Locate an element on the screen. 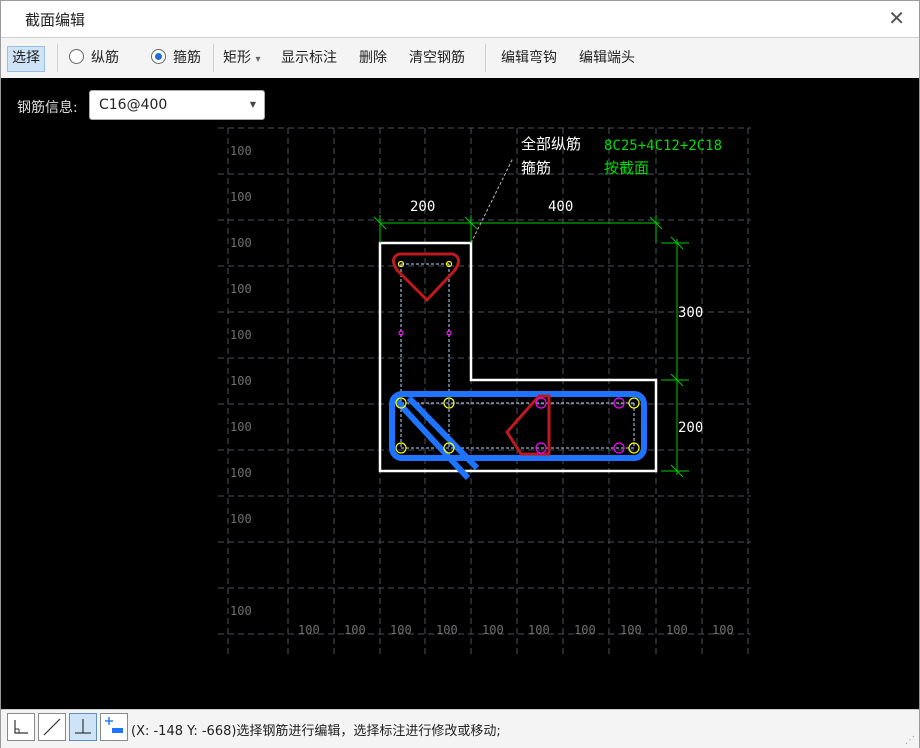 This screenshot has width=920, height=748. dim-right-bottom: 200 is located at coordinates (690, 428).